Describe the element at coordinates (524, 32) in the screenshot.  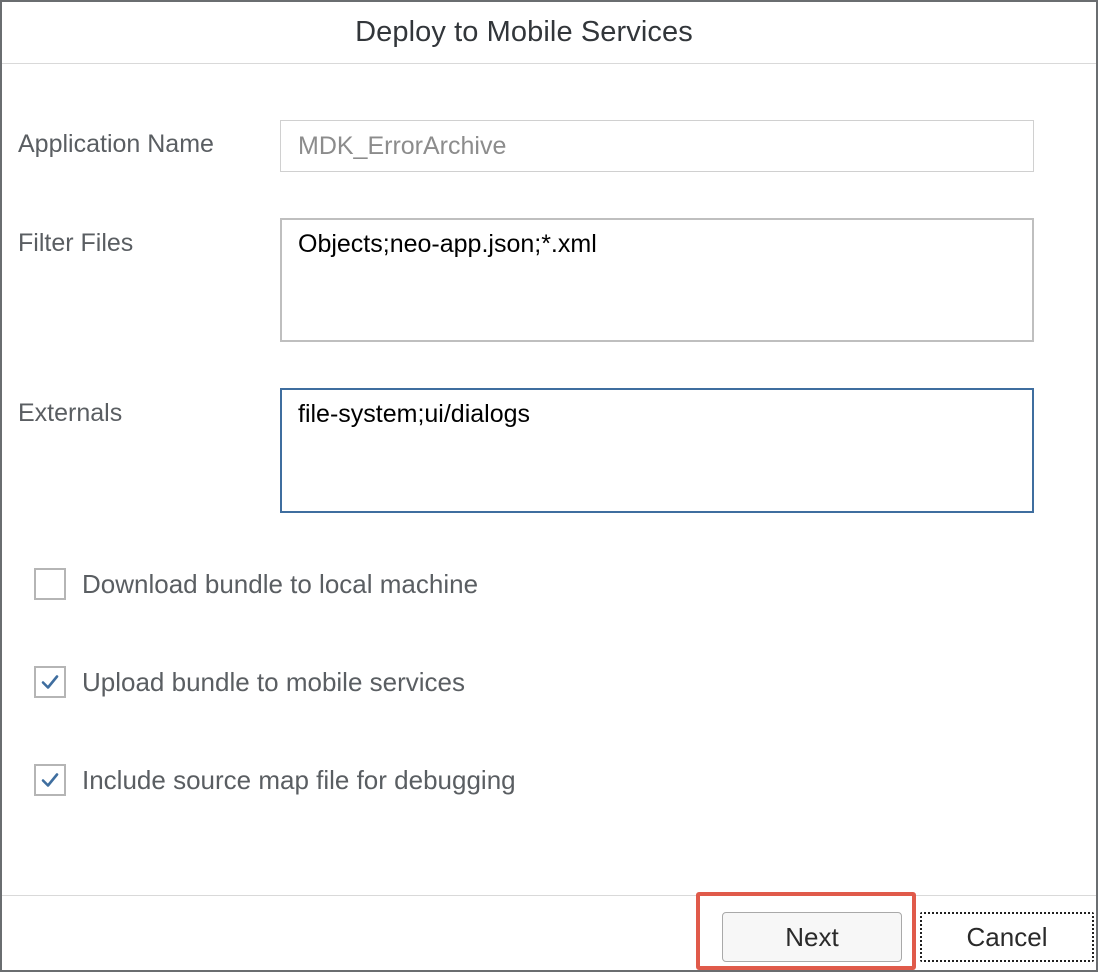
I see `dialog-title: Deploy to Mobile Services` at that location.